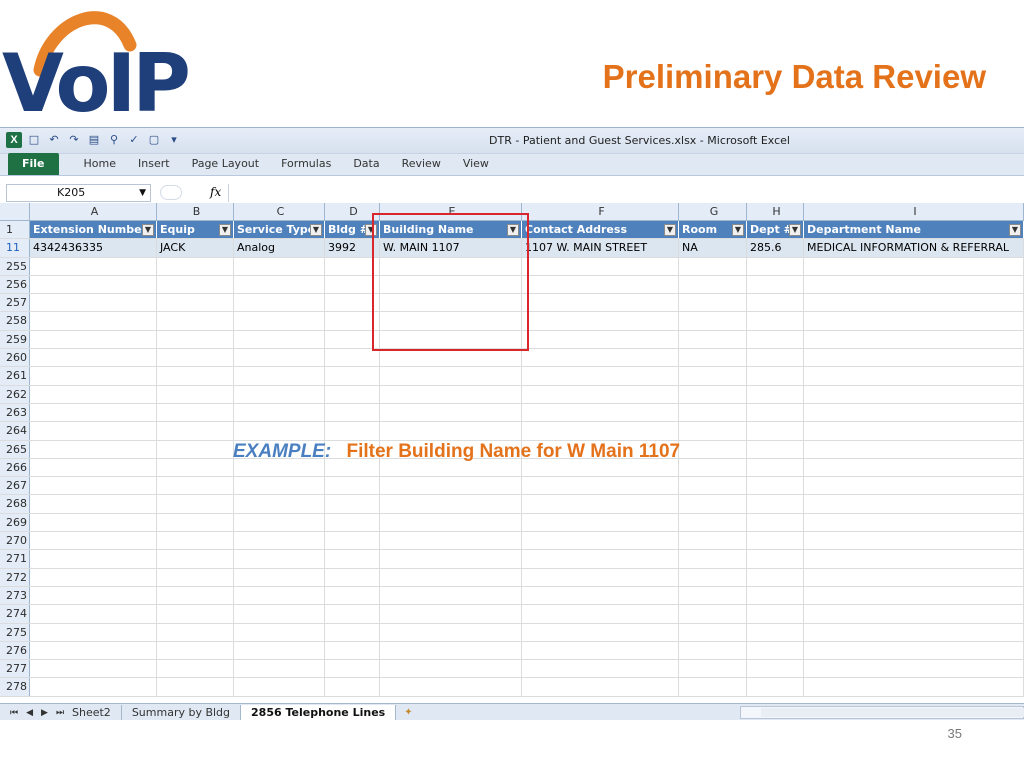 This screenshot has height=768, width=1024. What do you see at coordinates (15, 284) in the screenshot?
I see `row-number: 256` at bounding box center [15, 284].